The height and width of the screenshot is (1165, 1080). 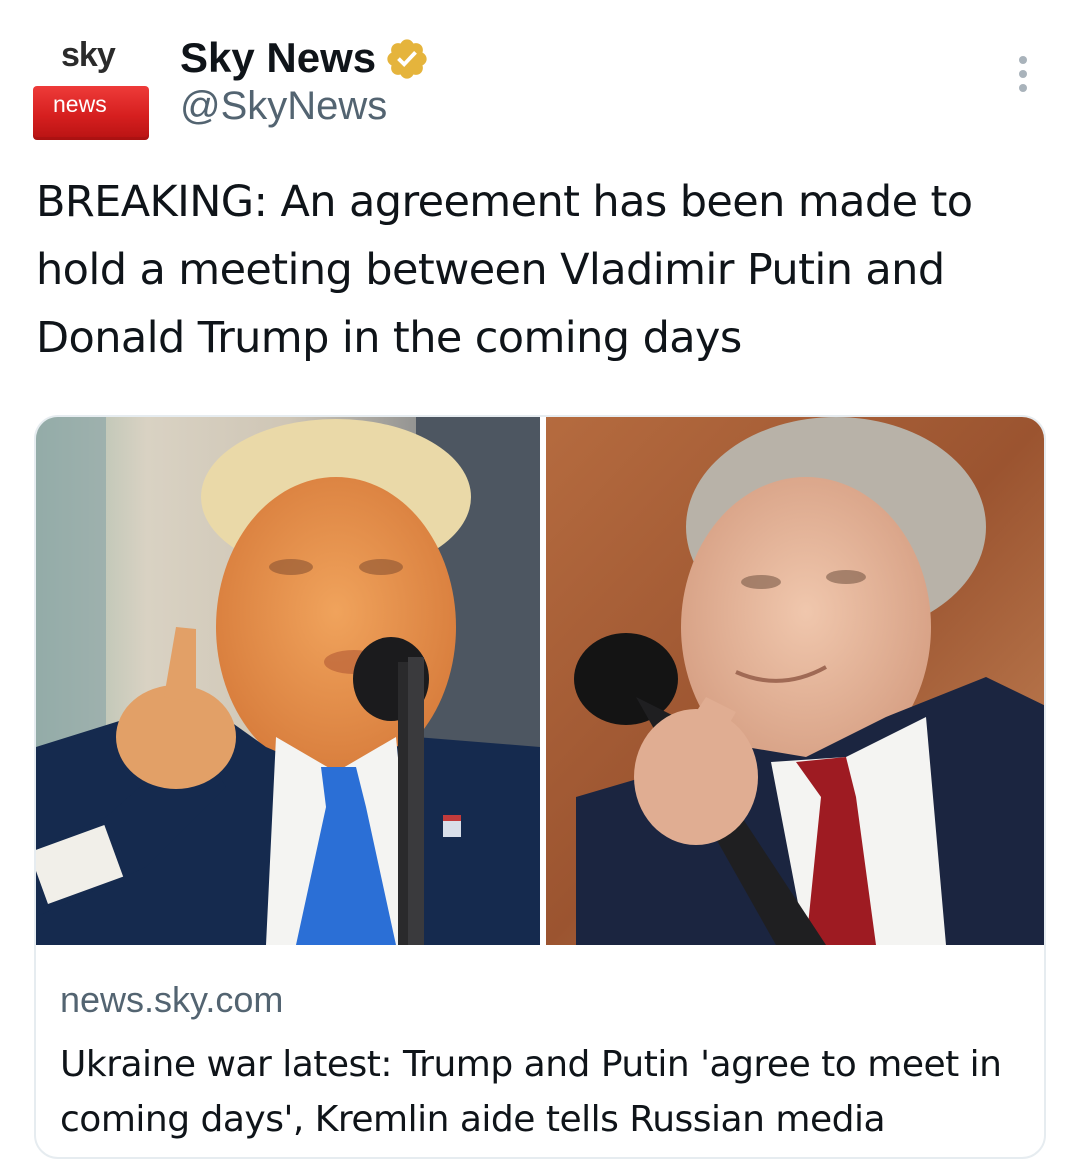 What do you see at coordinates (80, 104) in the screenshot?
I see `avatar-logo-news: news` at bounding box center [80, 104].